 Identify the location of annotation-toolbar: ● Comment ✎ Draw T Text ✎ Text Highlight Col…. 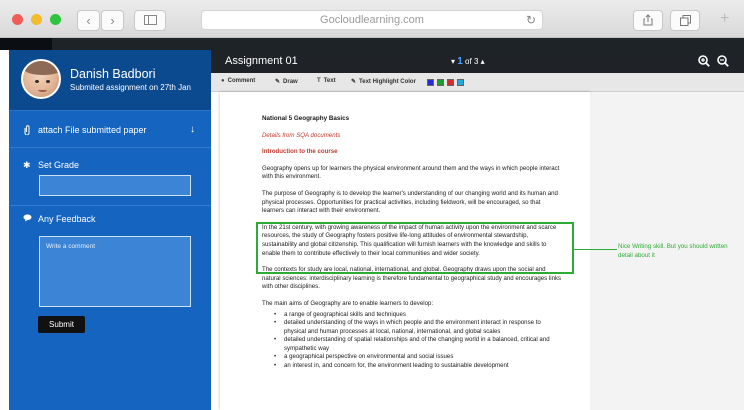
(477, 82).